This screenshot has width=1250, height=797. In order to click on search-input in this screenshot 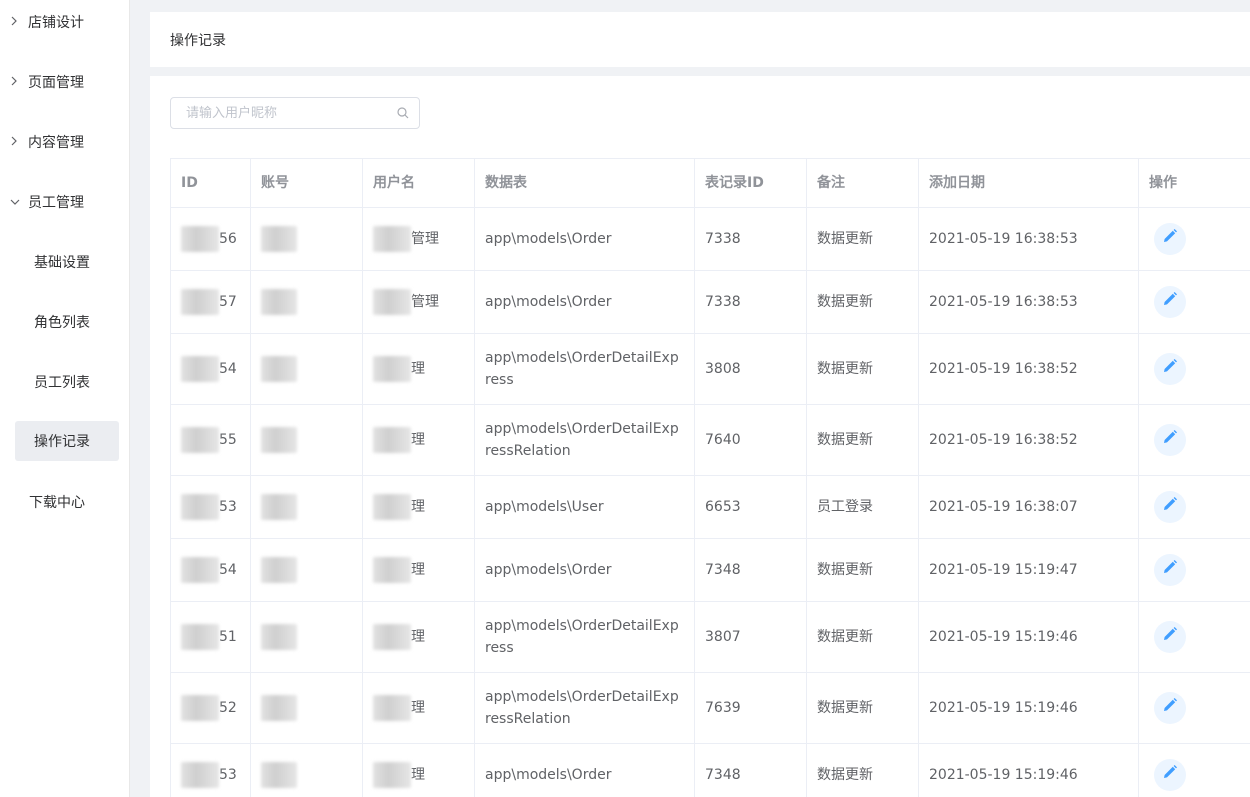, I will do `click(278, 113)`.